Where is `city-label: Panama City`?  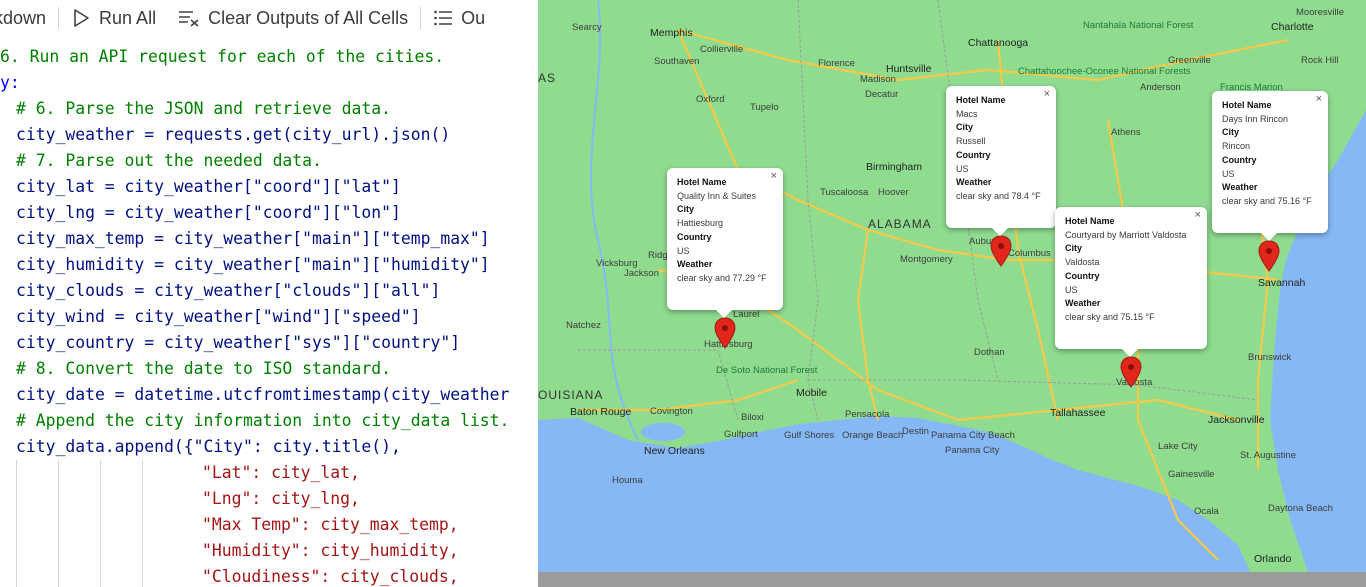 city-label: Panama City is located at coordinates (972, 450).